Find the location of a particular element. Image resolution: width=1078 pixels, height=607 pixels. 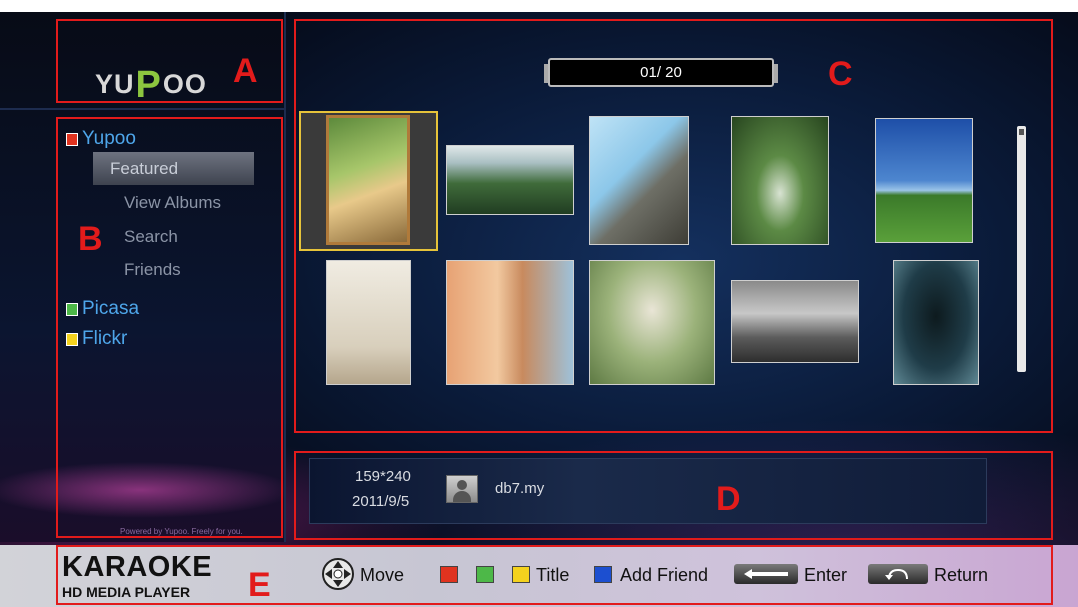

callout-label-e: E is located at coordinates (259, 585).